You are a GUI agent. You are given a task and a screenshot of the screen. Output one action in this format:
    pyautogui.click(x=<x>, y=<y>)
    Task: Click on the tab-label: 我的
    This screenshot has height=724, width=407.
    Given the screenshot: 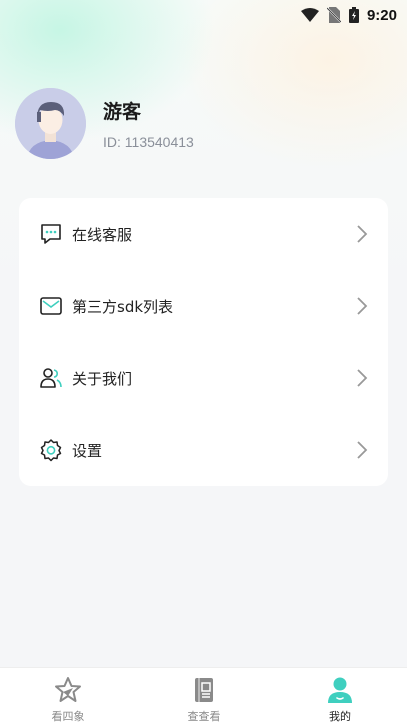 What is the action you would take?
    pyautogui.click(x=340, y=716)
    